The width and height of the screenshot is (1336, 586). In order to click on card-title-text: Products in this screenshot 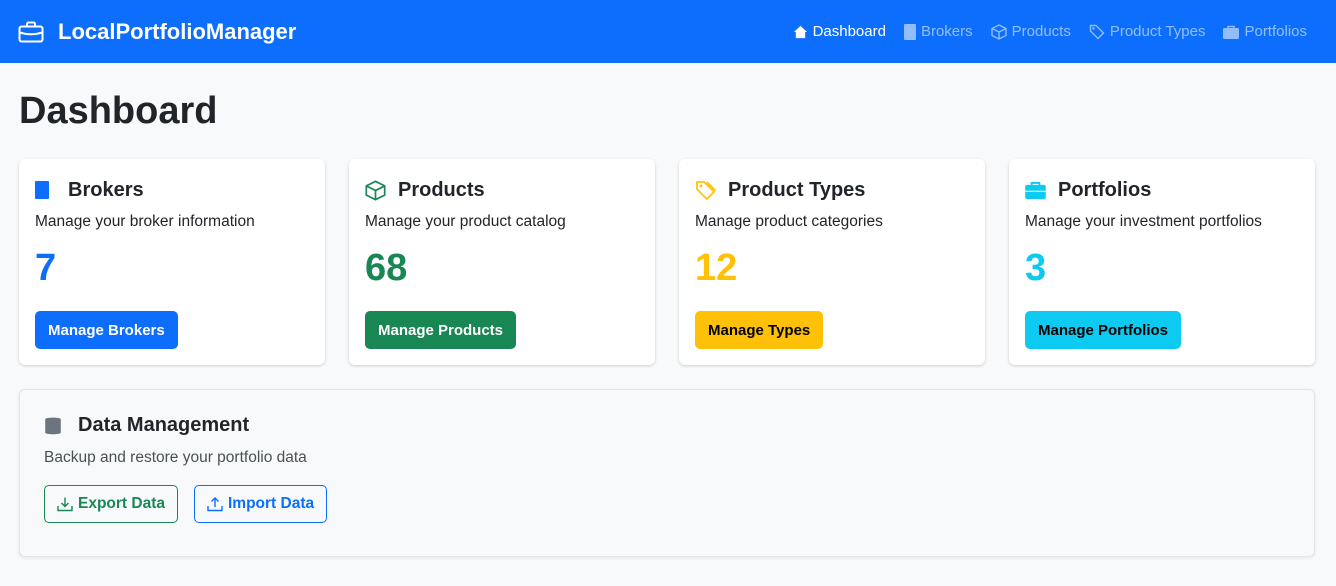, I will do `click(441, 189)`.